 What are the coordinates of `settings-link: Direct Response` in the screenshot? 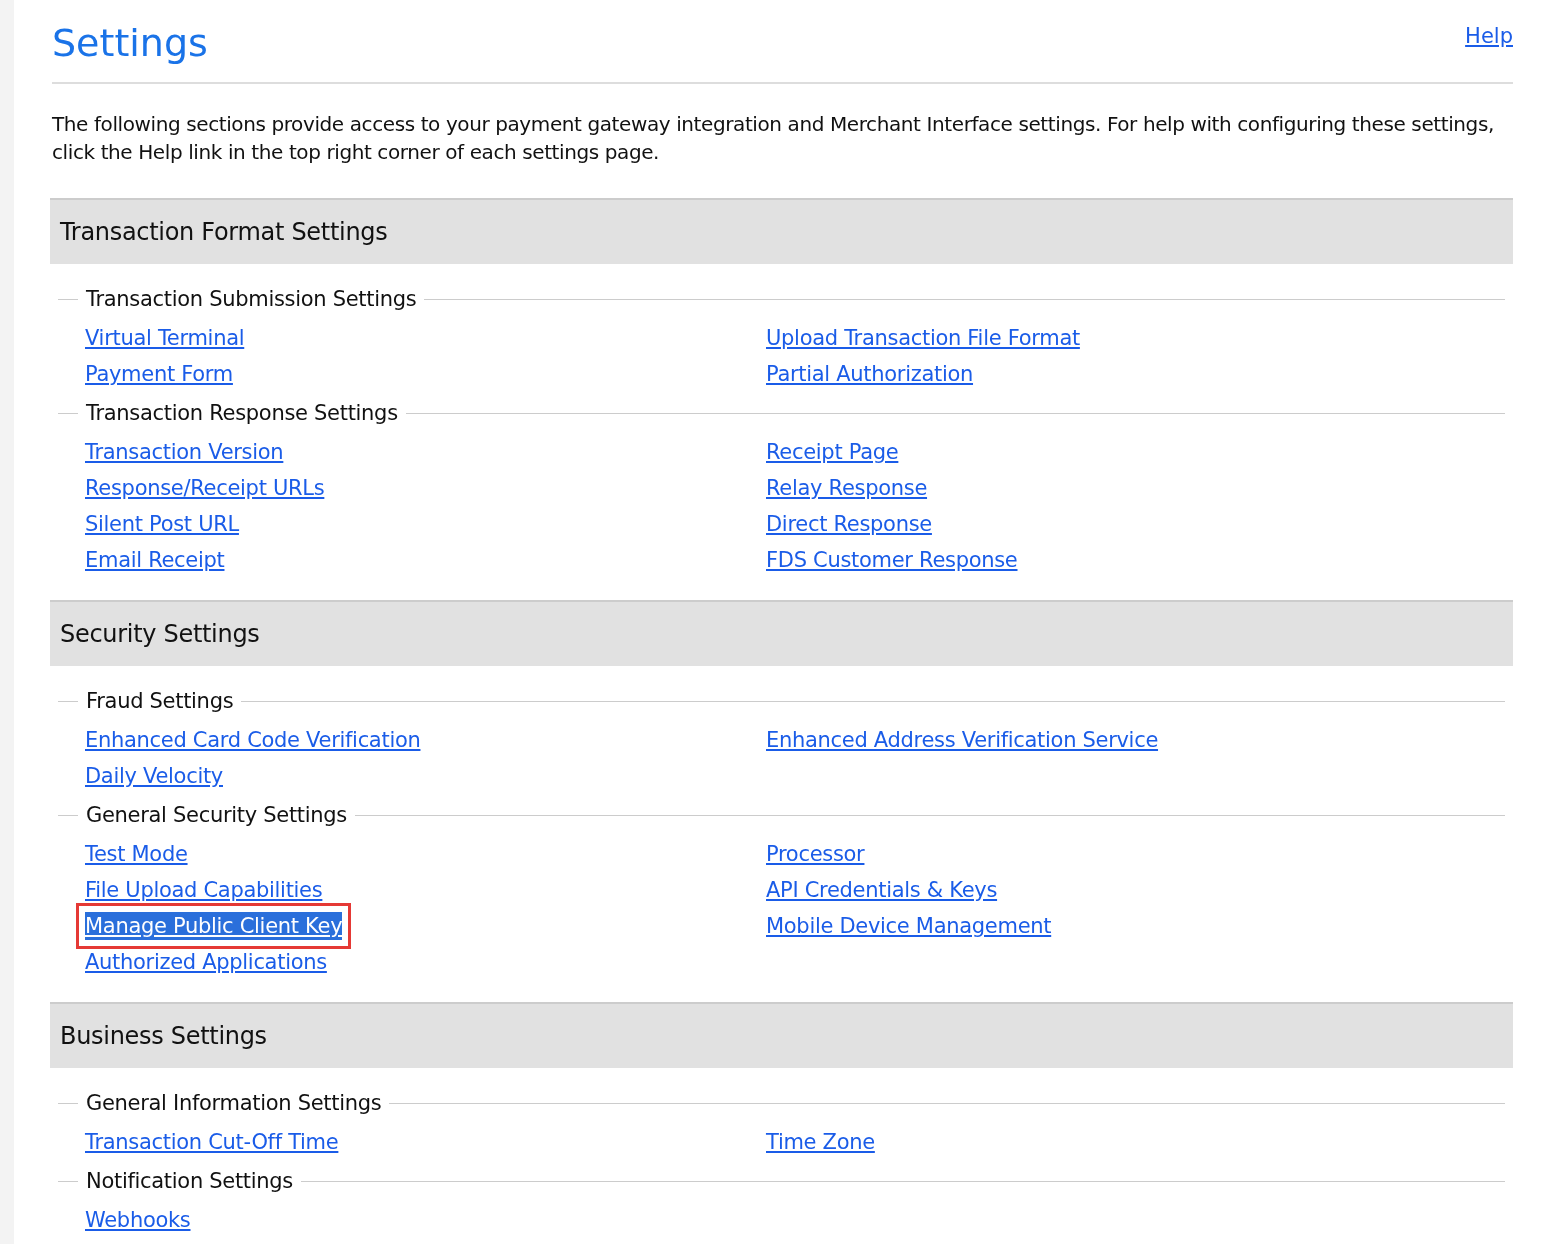 It's located at (849, 524).